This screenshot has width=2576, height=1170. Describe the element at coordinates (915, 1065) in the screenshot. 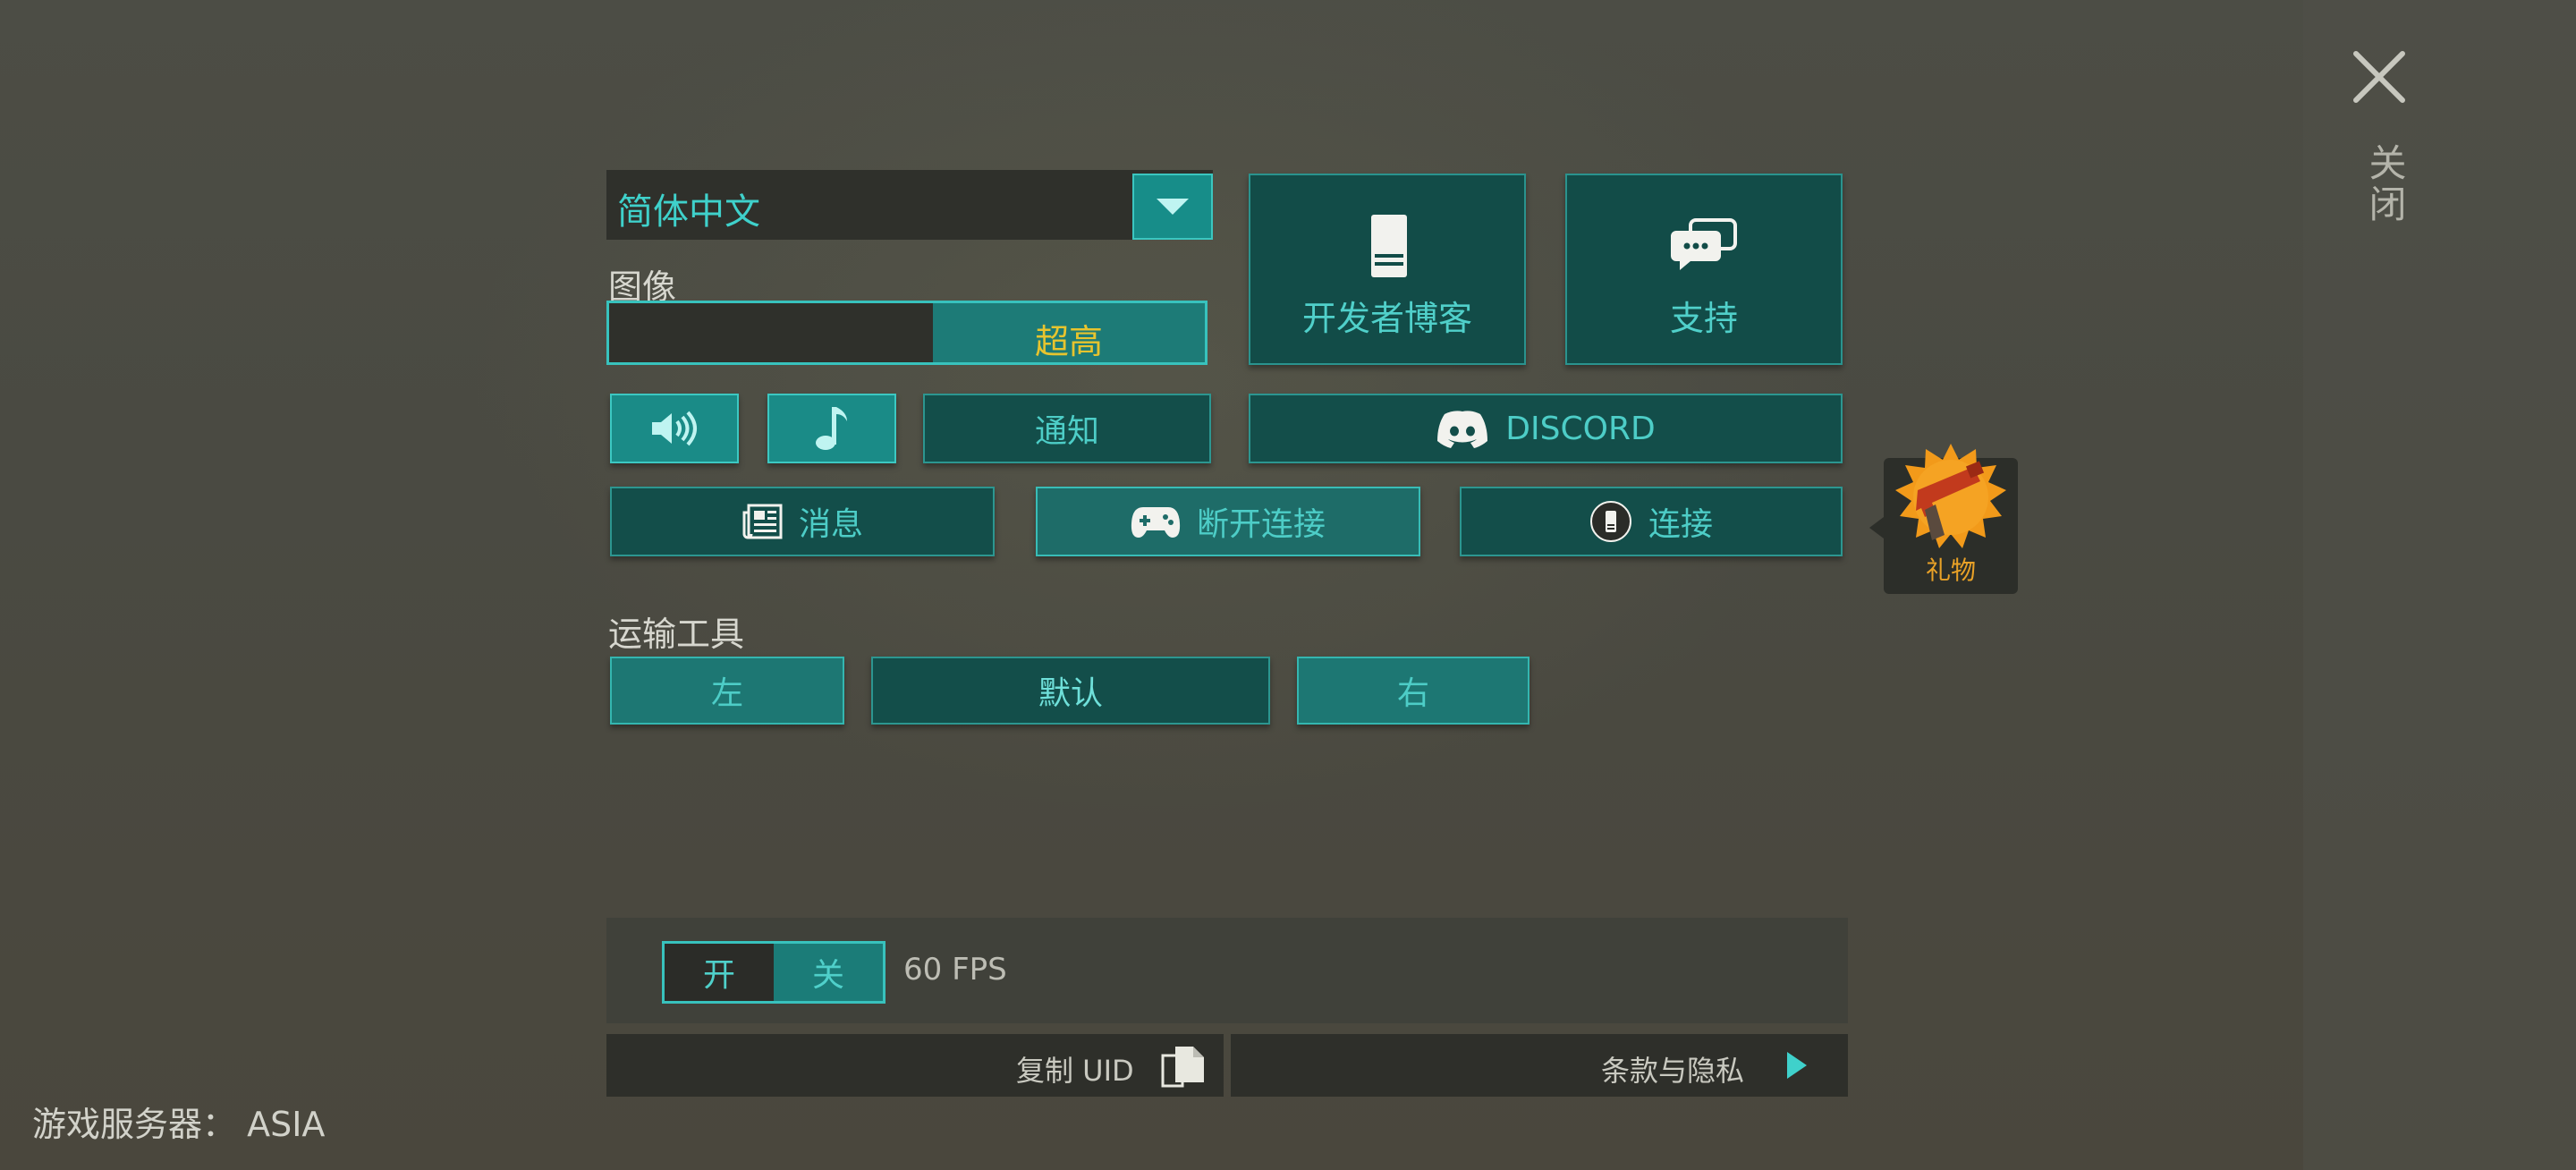

I see `copy-uid-button: 复制 UID` at that location.